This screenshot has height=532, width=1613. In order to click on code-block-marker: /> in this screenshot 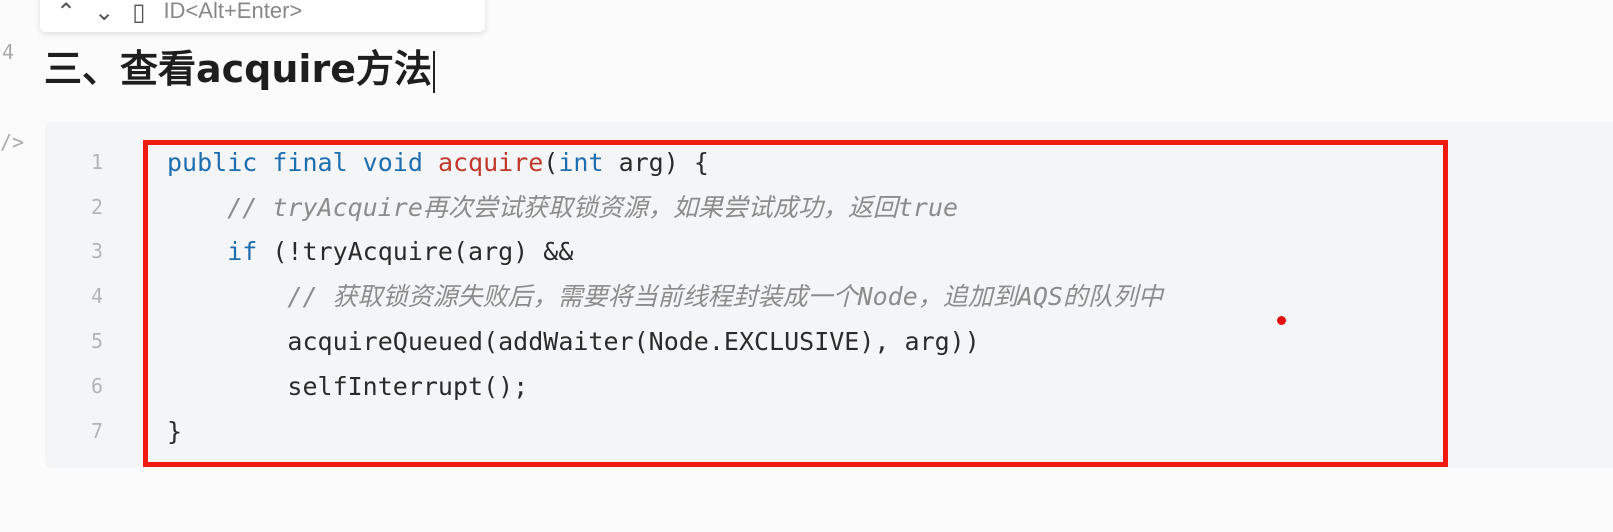, I will do `click(12, 142)`.